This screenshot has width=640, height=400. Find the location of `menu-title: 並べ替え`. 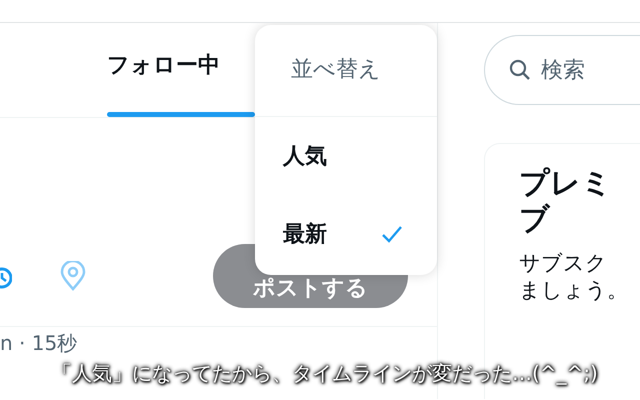

menu-title: 並べ替え is located at coordinates (336, 69).